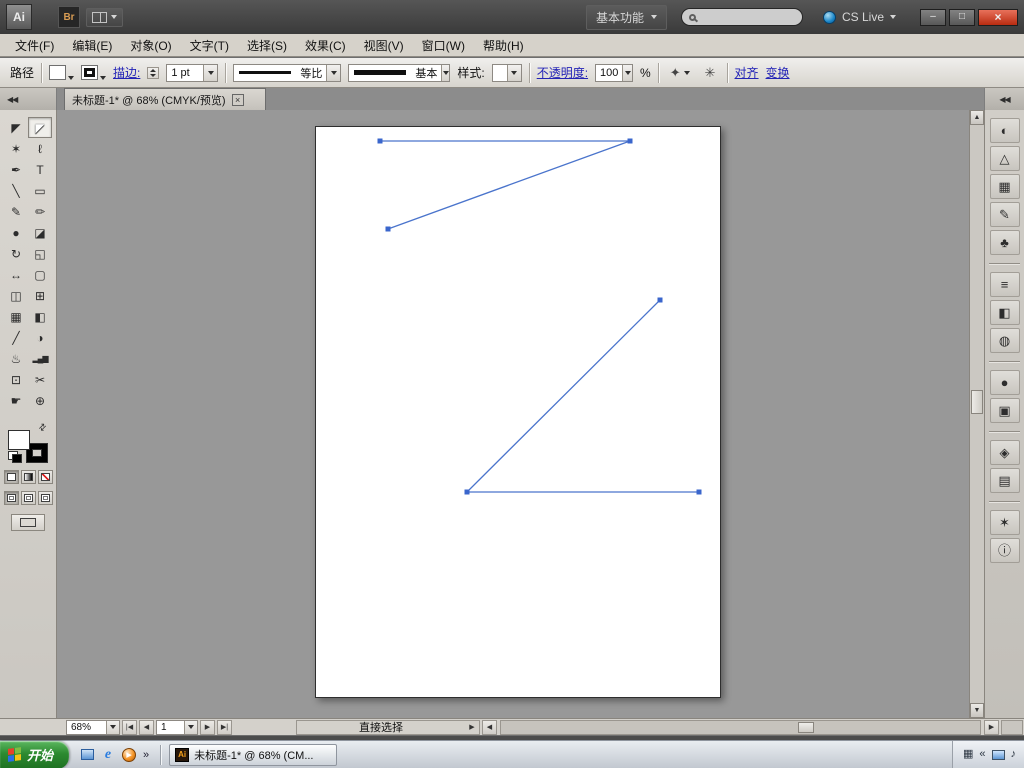  What do you see at coordinates (1004, 312) in the screenshot?
I see `gradient-panel-button: ◧` at bounding box center [1004, 312].